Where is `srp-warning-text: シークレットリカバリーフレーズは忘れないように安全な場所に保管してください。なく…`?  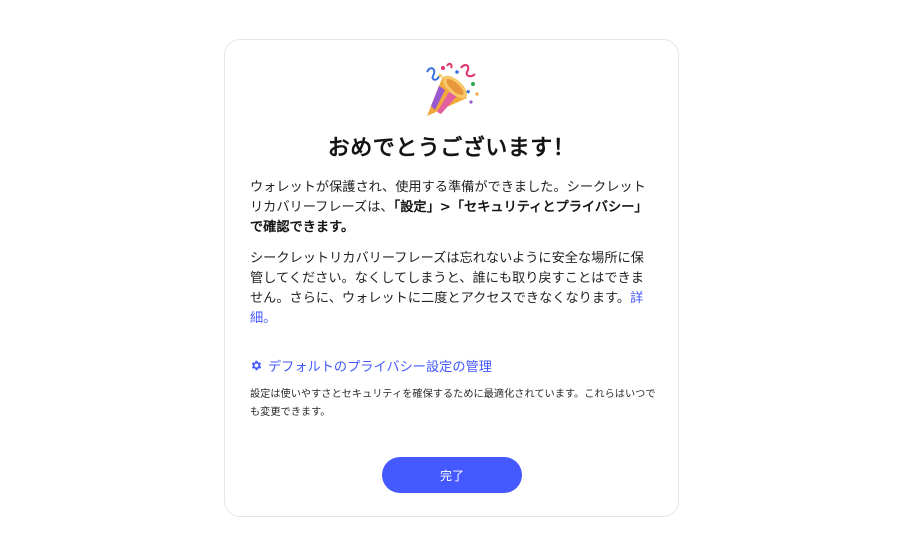
srp-warning-text: シークレットリカバリーフレーズは忘れないように安全な場所に保管してください。なく… is located at coordinates (447, 278).